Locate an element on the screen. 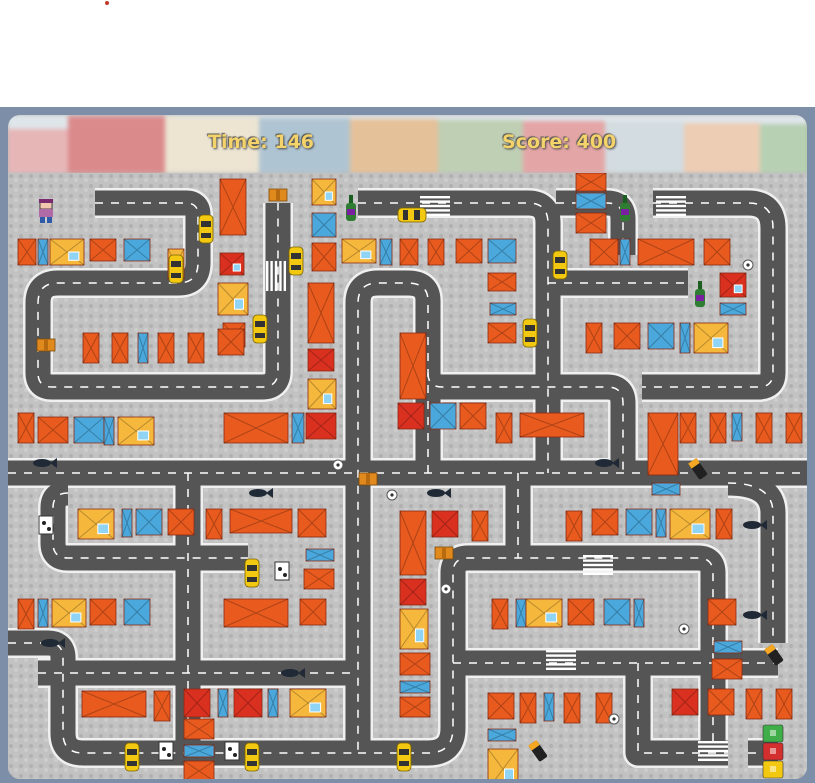 The height and width of the screenshot is (783, 815). red-recycling-bin-icon is located at coordinates (773, 751).